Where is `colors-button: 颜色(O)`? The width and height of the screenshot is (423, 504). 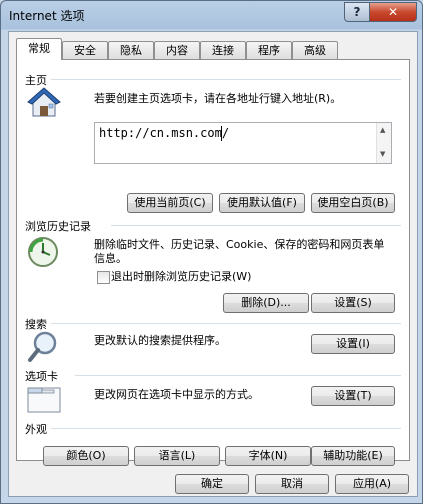 colors-button: 颜色(O) is located at coordinates (86, 456).